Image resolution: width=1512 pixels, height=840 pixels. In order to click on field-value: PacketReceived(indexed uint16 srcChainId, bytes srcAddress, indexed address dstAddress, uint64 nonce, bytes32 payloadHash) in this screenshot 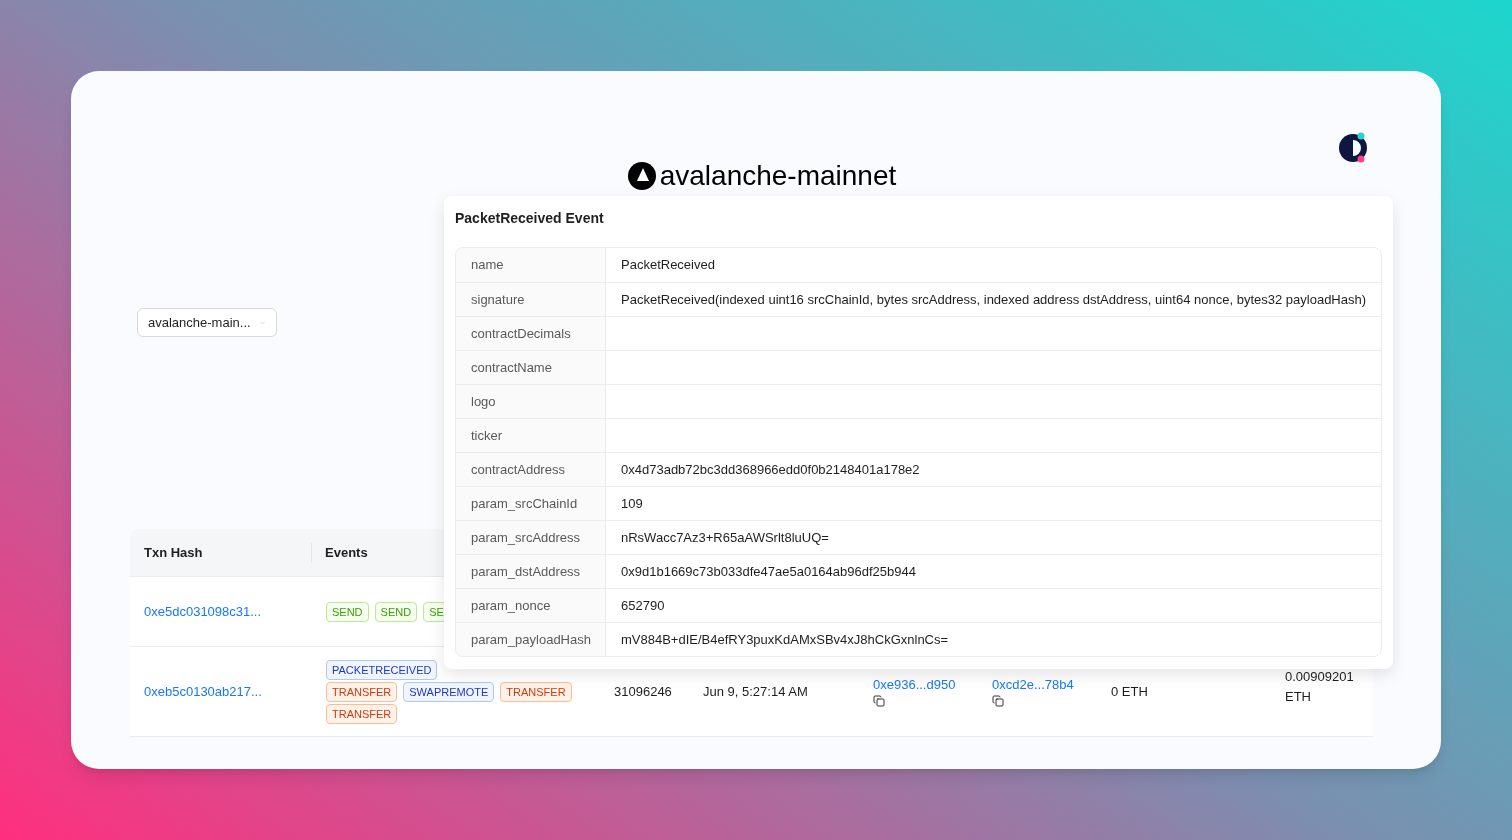, I will do `click(993, 299)`.